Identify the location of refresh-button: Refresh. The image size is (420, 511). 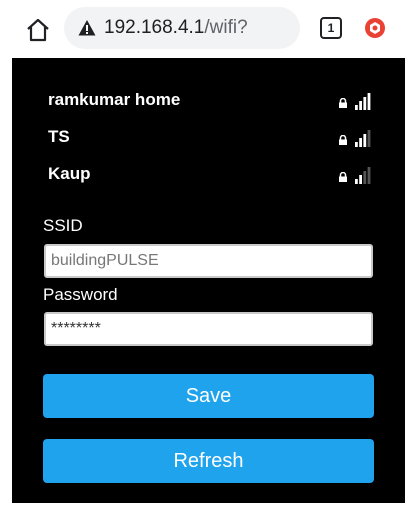
(208, 461).